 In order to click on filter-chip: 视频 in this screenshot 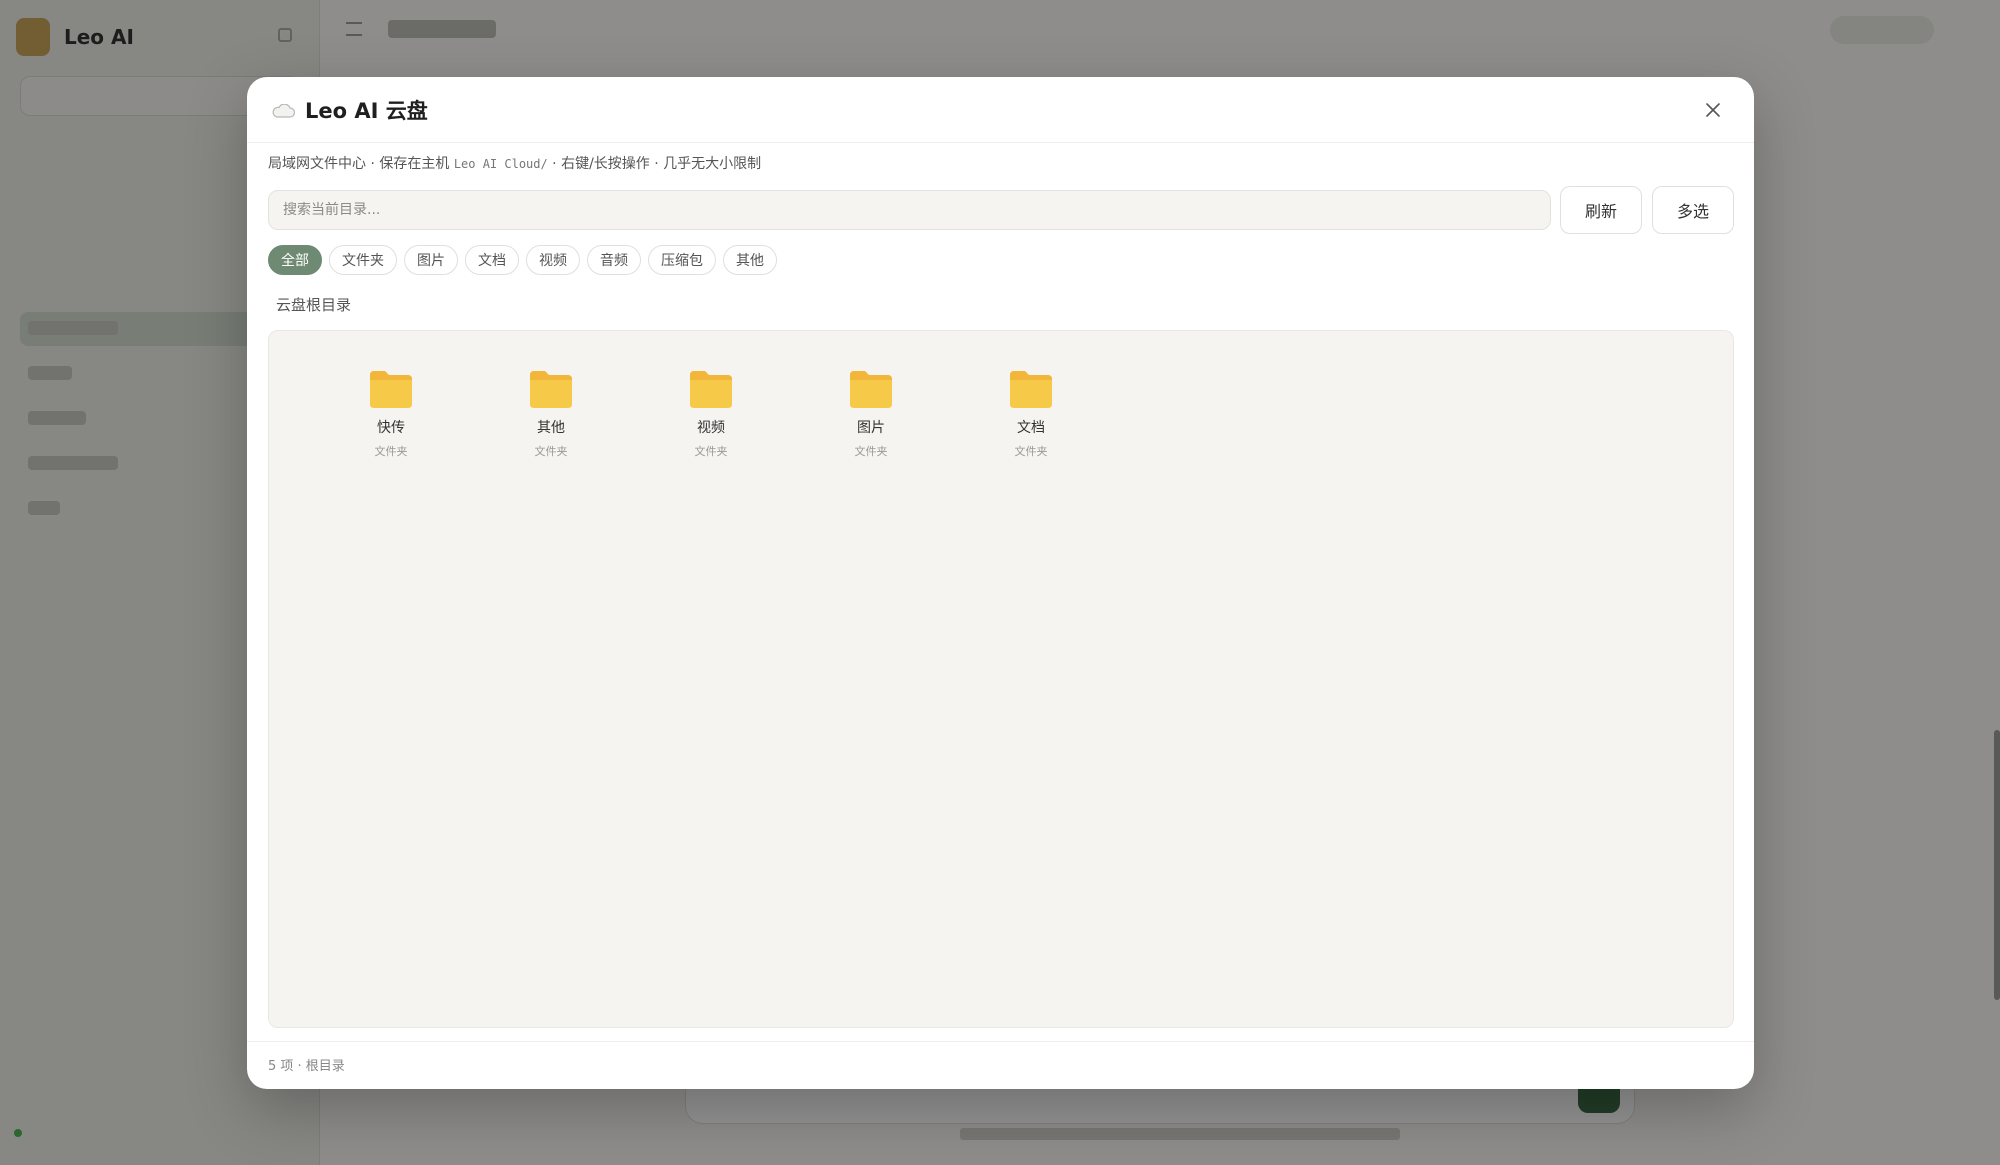, I will do `click(553, 260)`.